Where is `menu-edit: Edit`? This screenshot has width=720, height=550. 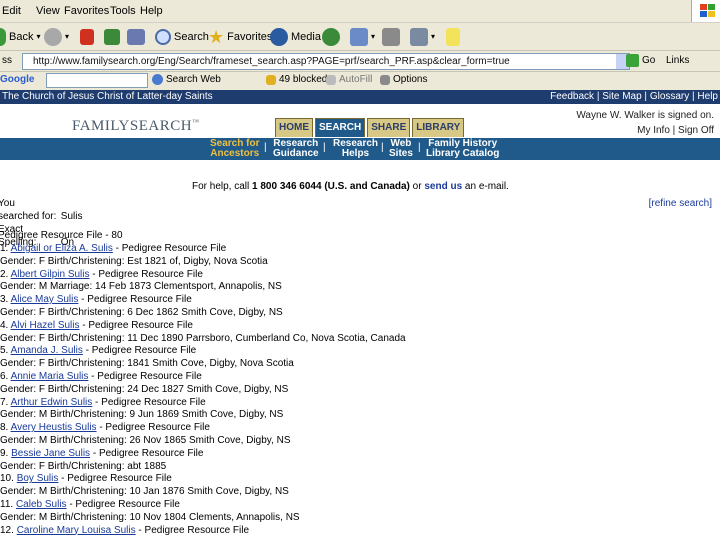 menu-edit: Edit is located at coordinates (11, 11).